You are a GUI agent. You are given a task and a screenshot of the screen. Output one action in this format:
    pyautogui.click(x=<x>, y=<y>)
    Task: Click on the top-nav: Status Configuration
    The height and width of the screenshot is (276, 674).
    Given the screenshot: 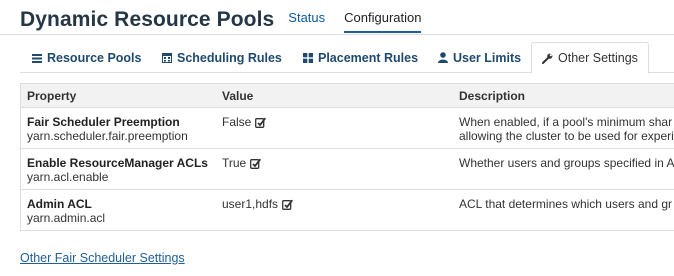 What is the action you would take?
    pyautogui.click(x=364, y=21)
    